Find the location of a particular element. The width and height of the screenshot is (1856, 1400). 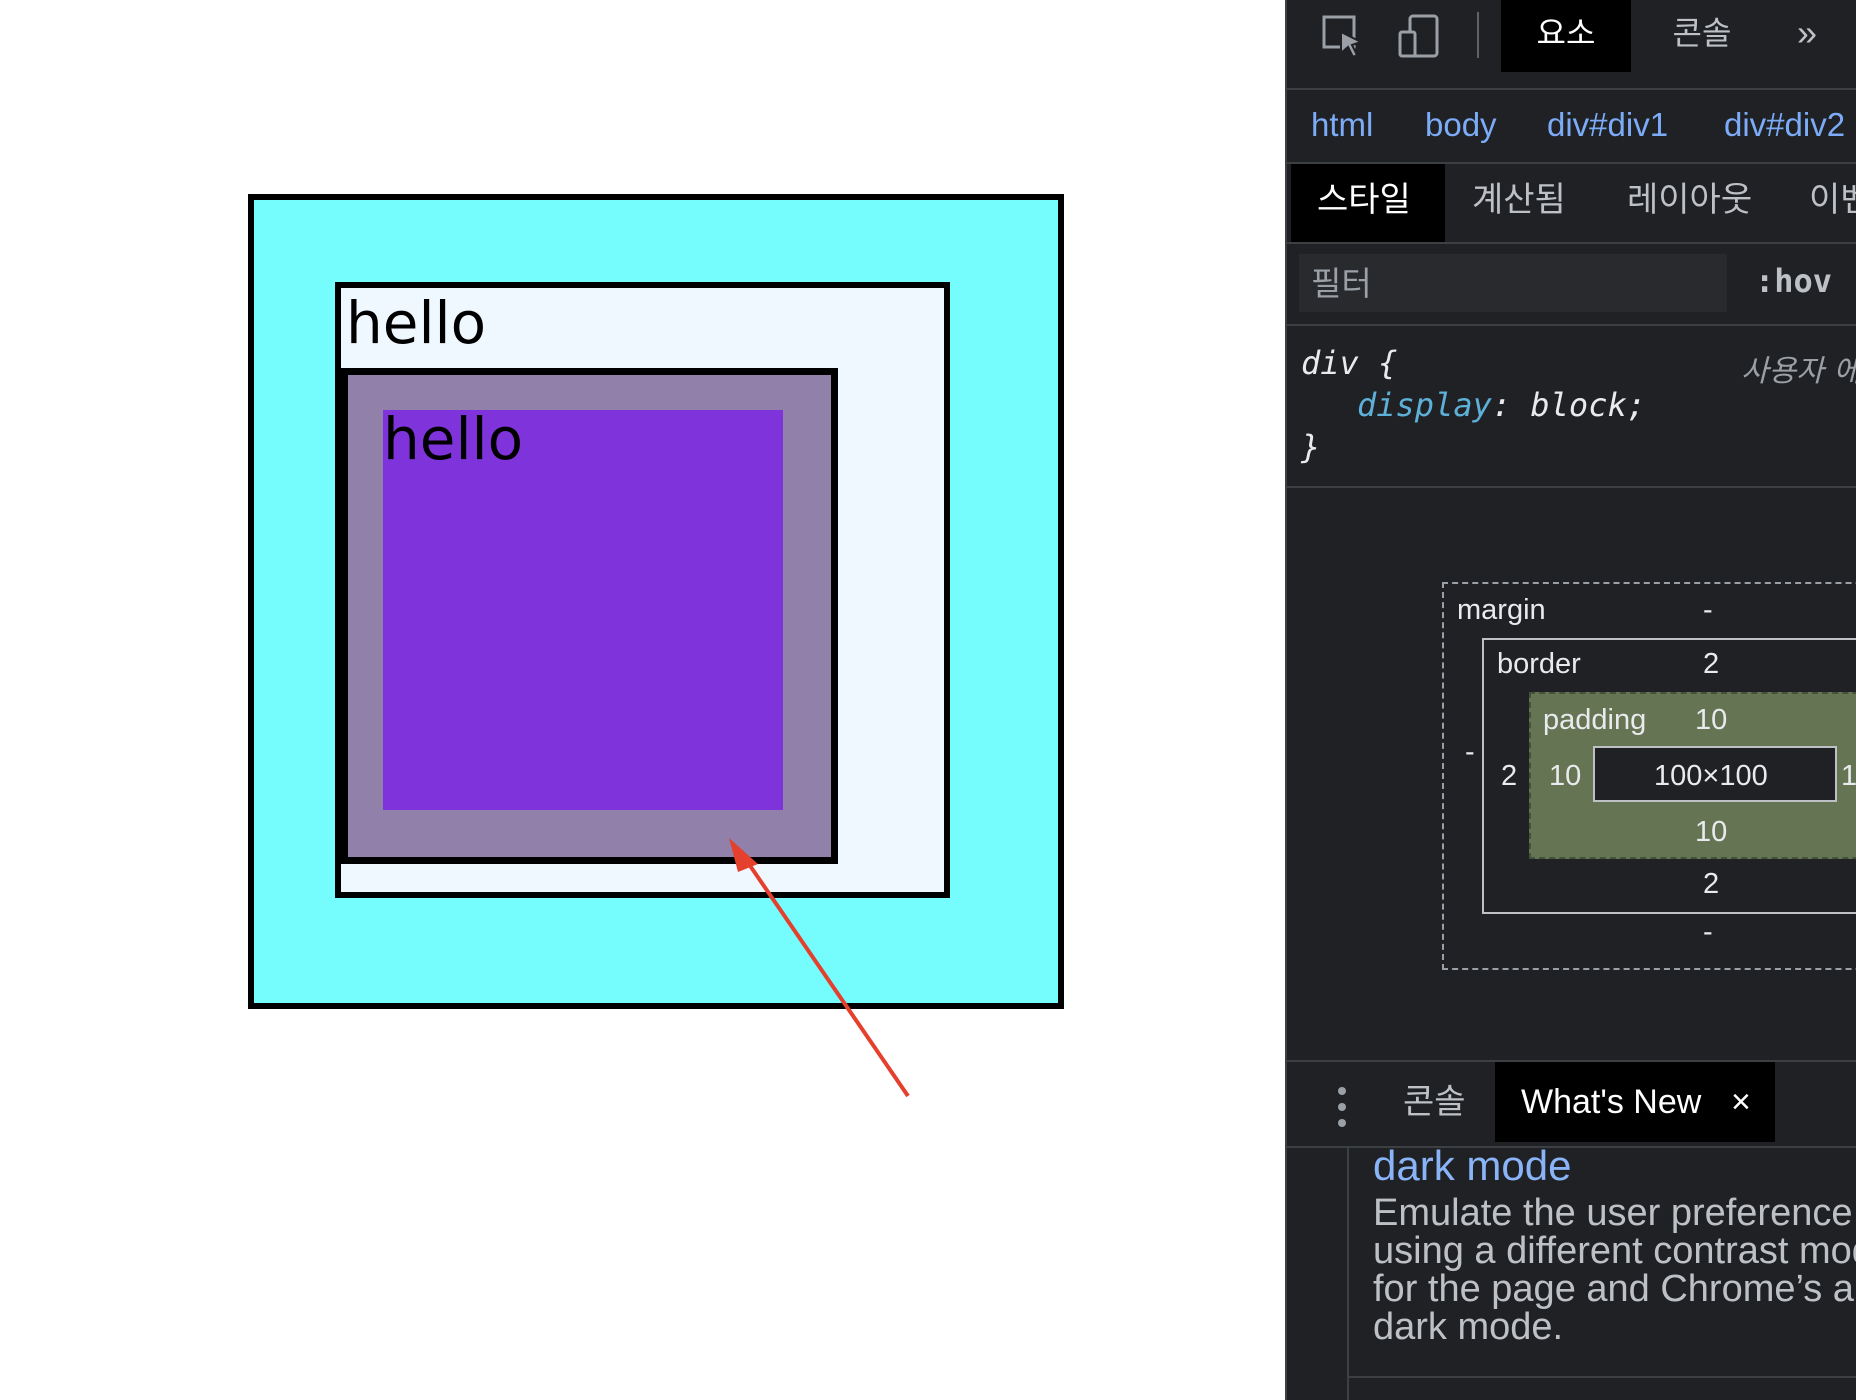

drawer-tabbar: 콘솔 What's New × is located at coordinates (1571, 1104).